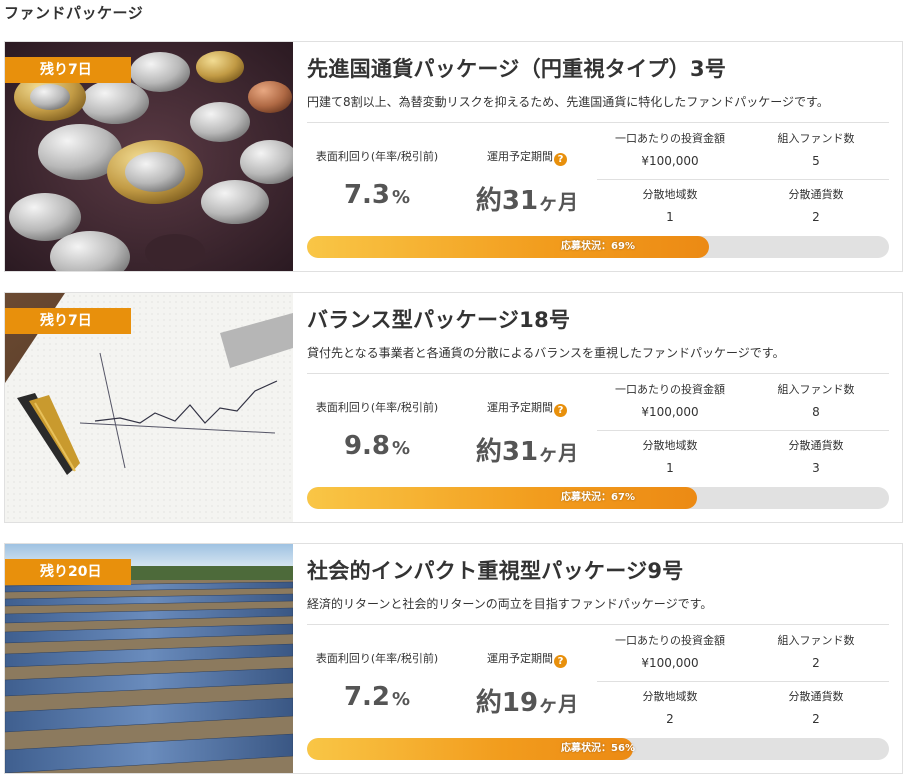 This screenshot has width=909, height=779. Describe the element at coordinates (670, 719) in the screenshot. I see `regions-value: 2` at that location.